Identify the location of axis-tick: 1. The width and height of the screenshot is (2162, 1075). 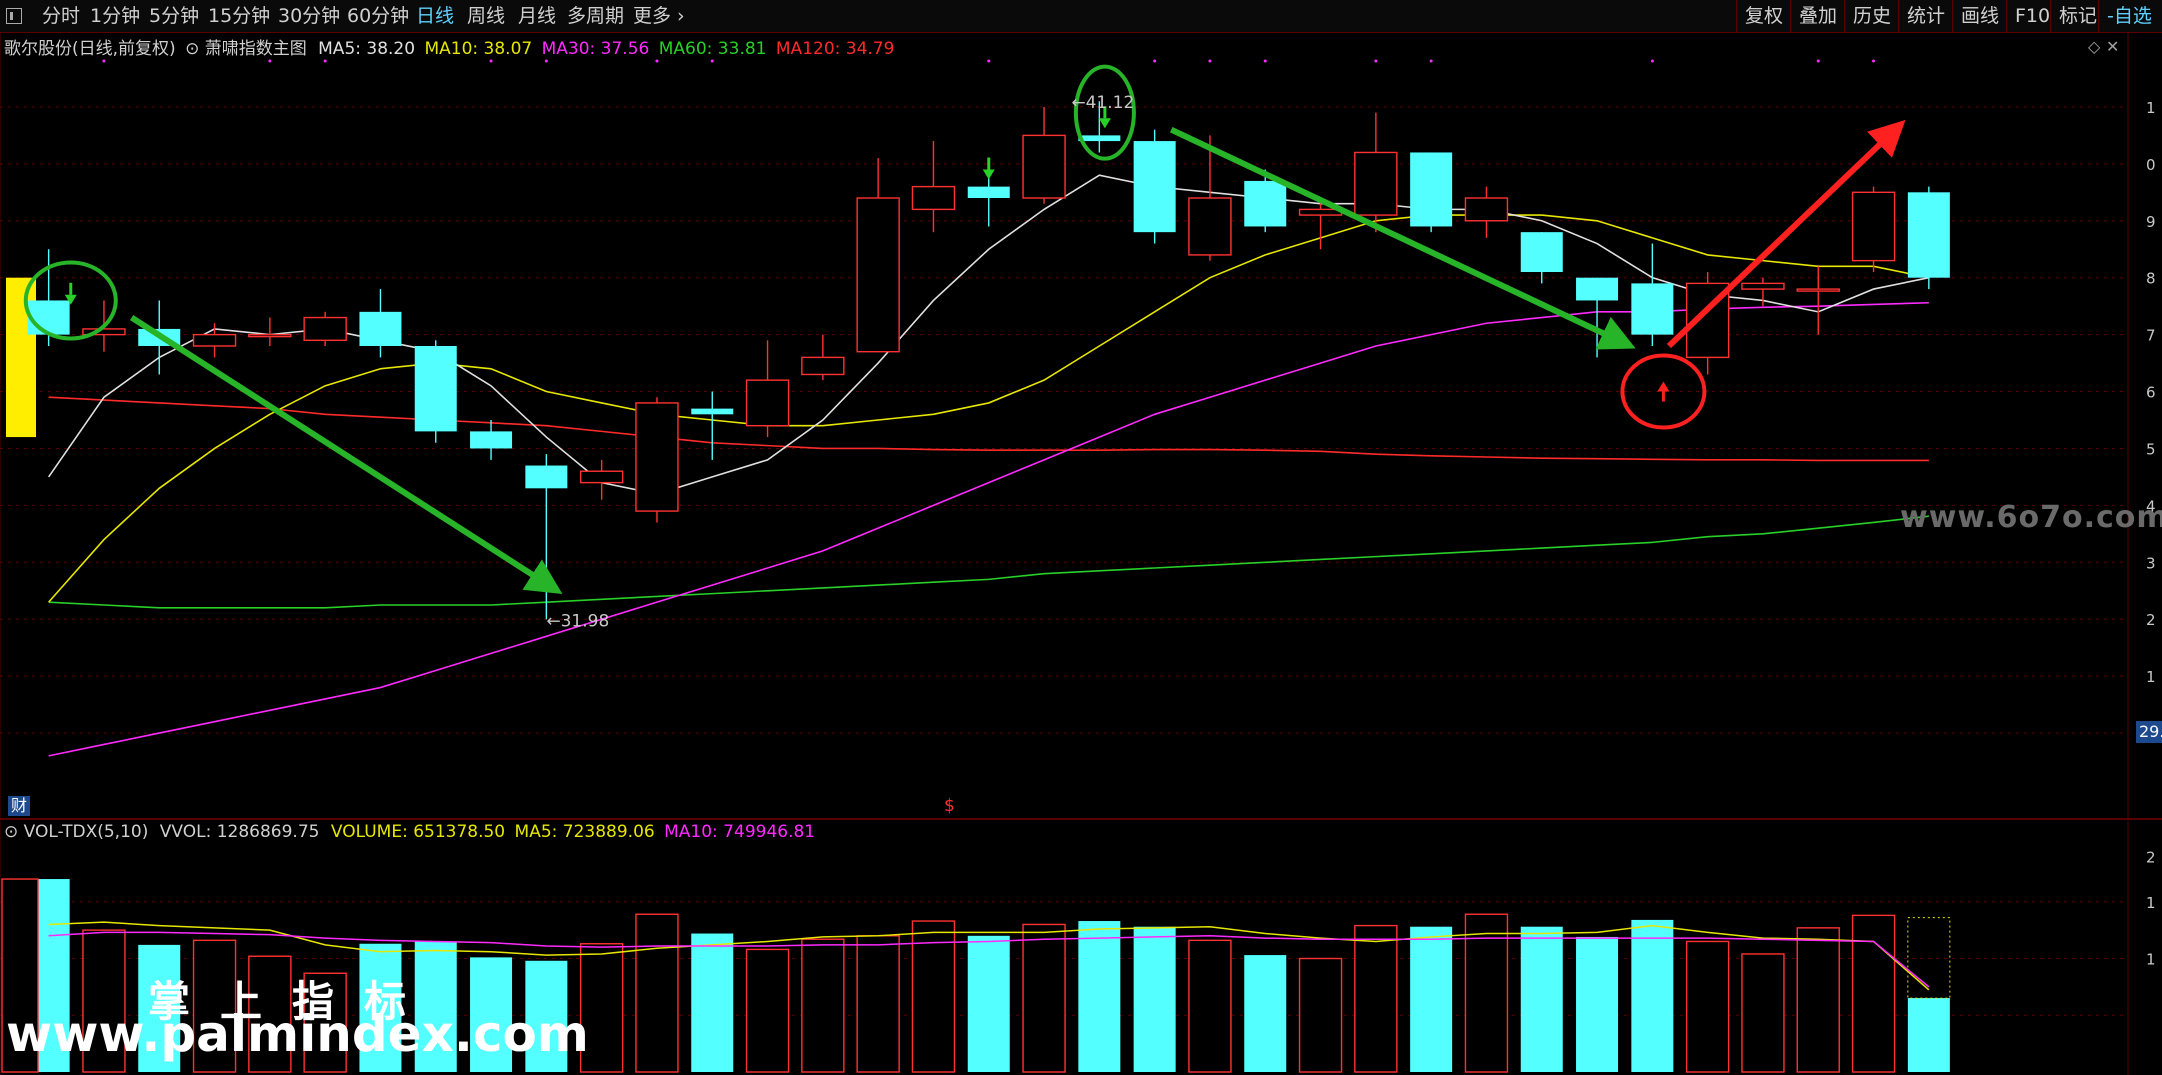
(2151, 677).